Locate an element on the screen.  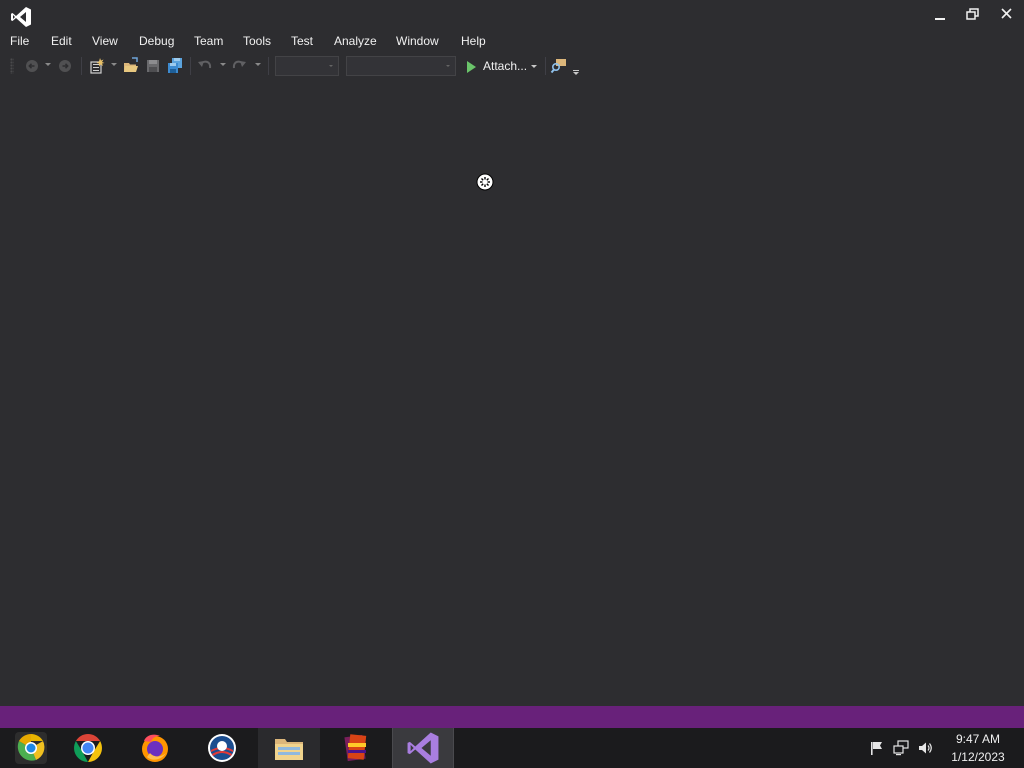
save-all-icon is located at coordinates (175, 66).